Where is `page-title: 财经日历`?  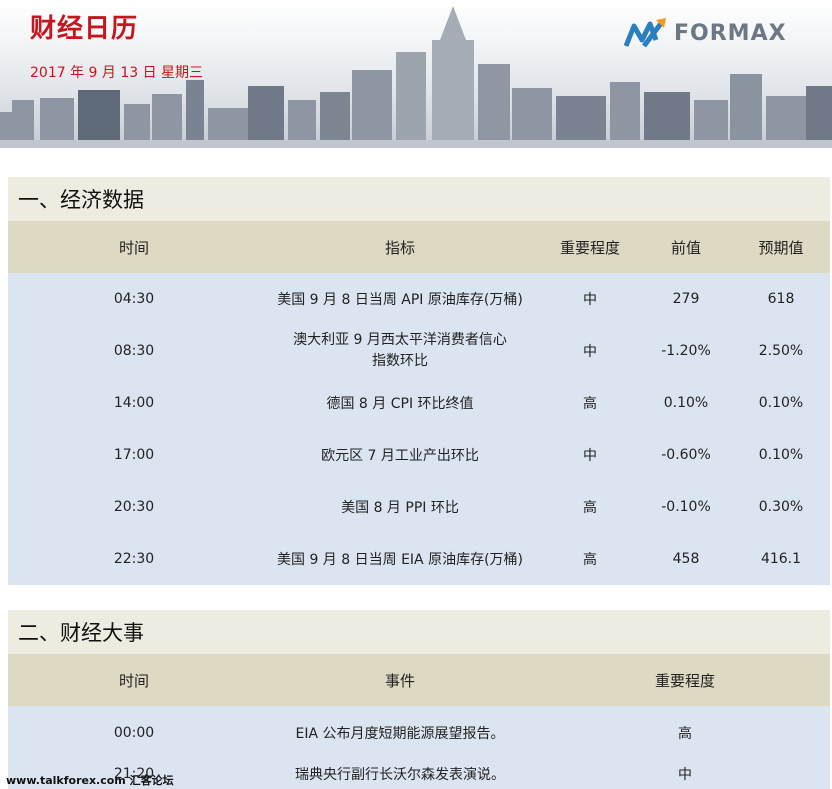
page-title: 财经日历 is located at coordinates (84, 29).